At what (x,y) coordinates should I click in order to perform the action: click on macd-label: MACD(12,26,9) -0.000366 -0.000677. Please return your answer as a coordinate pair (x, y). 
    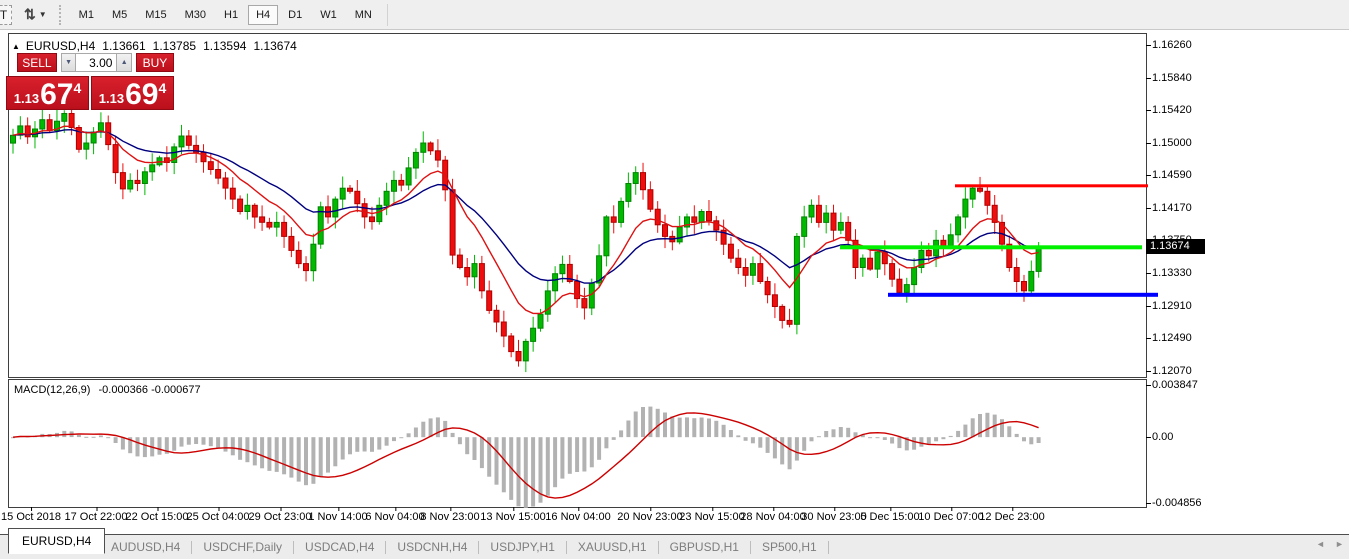
    Looking at the image, I should click on (107, 390).